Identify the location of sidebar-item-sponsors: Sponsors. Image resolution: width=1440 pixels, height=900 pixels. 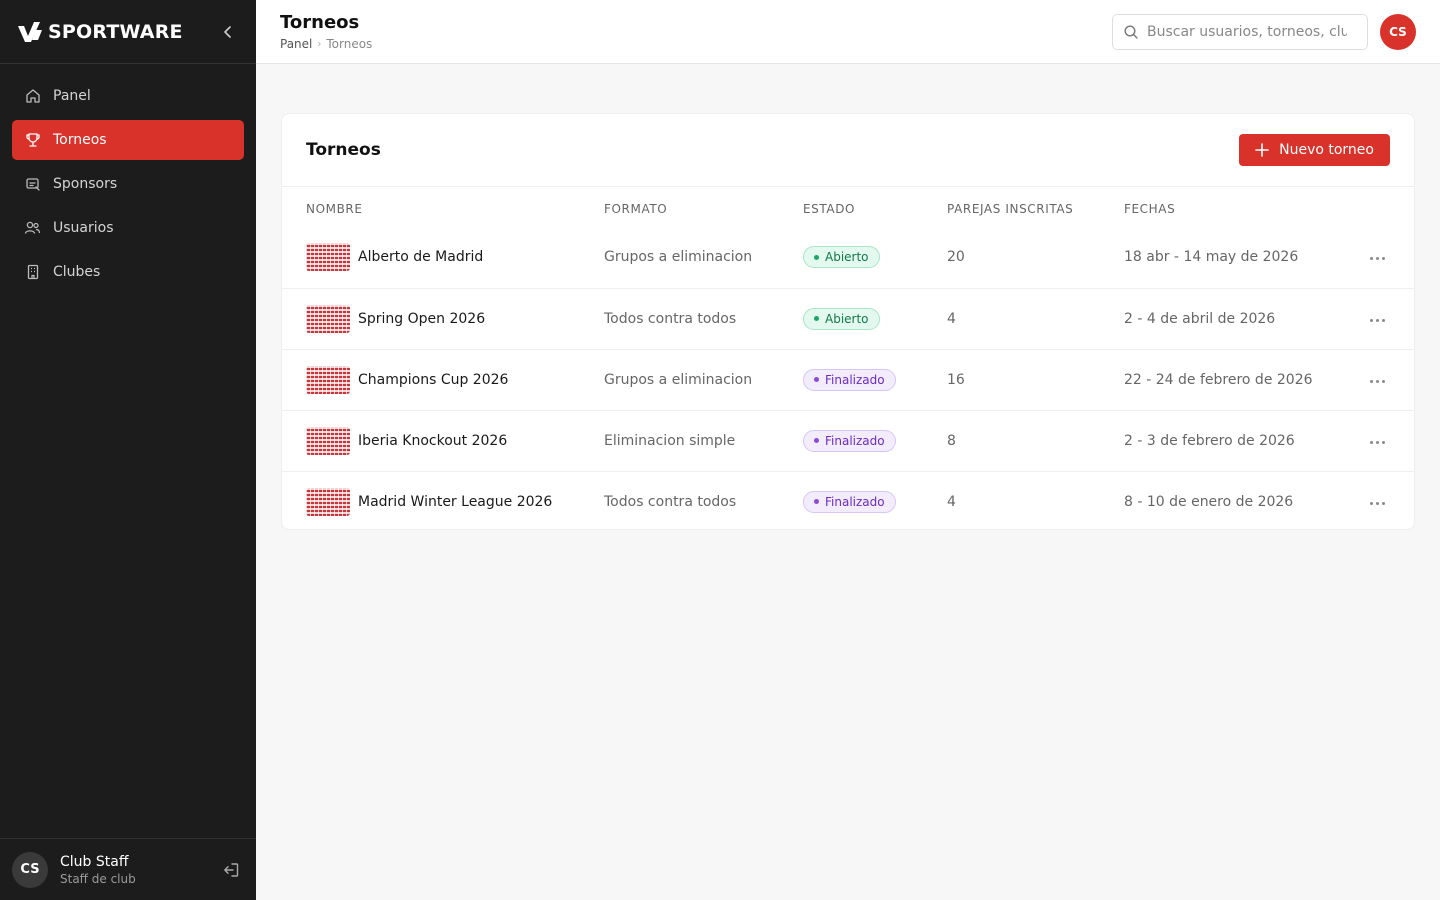
(128, 184).